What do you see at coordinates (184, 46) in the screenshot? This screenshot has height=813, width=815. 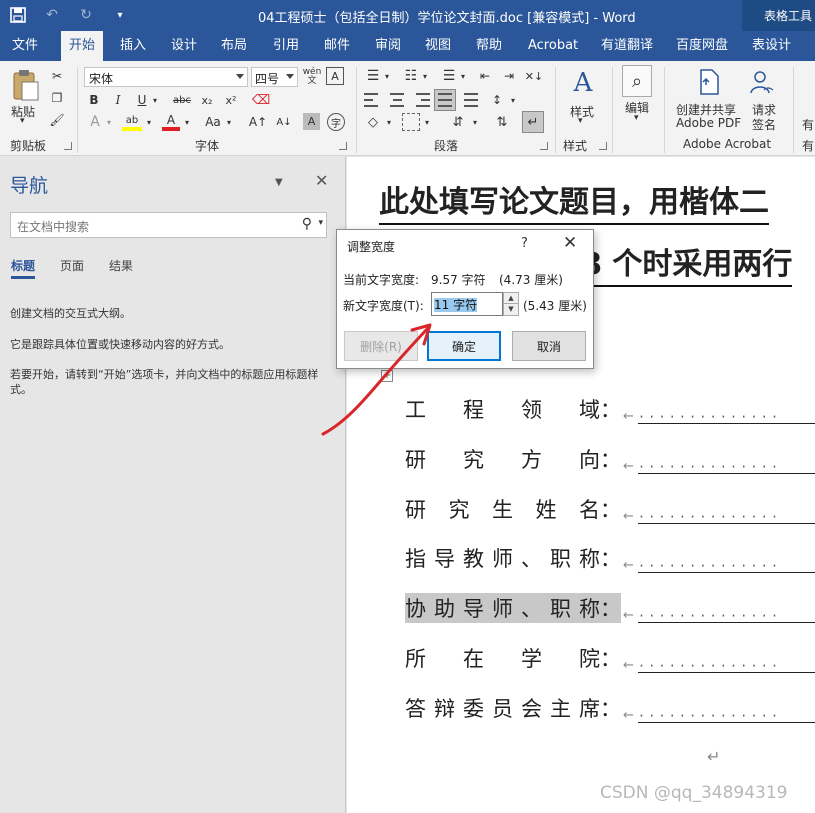 I see `tab-design: 设计` at bounding box center [184, 46].